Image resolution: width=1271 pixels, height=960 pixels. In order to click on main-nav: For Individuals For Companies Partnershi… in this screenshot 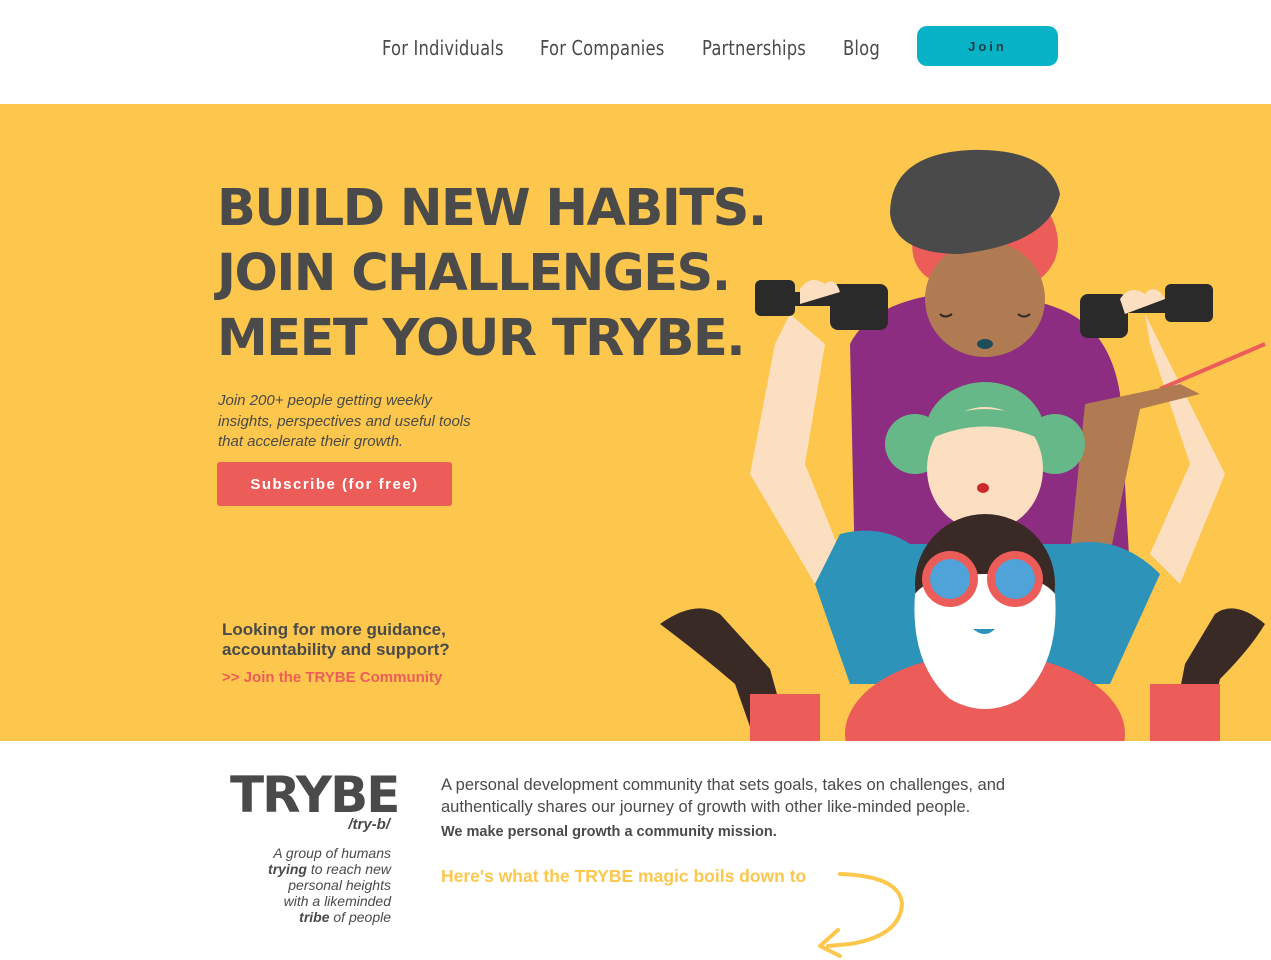, I will do `click(635, 48)`.